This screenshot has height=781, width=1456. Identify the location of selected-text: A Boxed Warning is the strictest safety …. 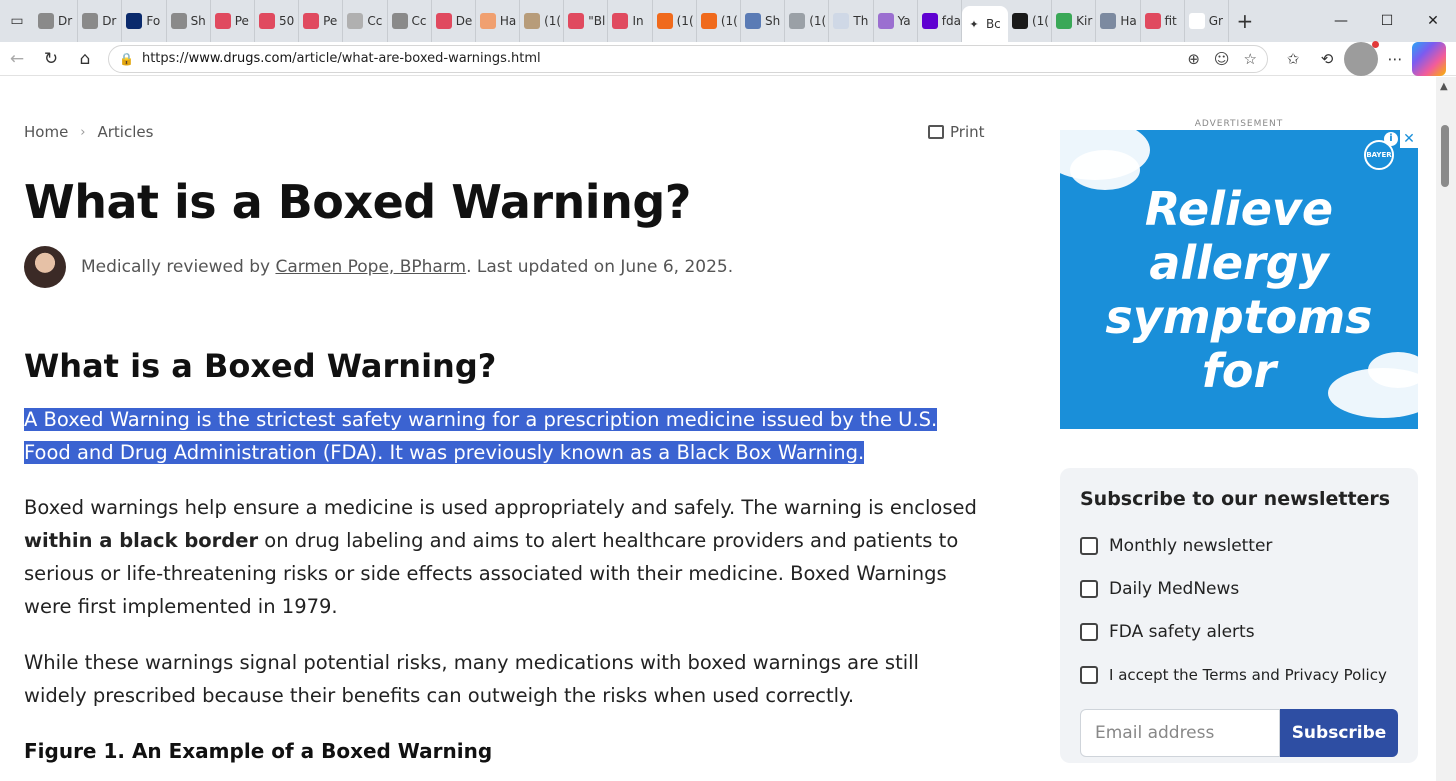
(481, 436).